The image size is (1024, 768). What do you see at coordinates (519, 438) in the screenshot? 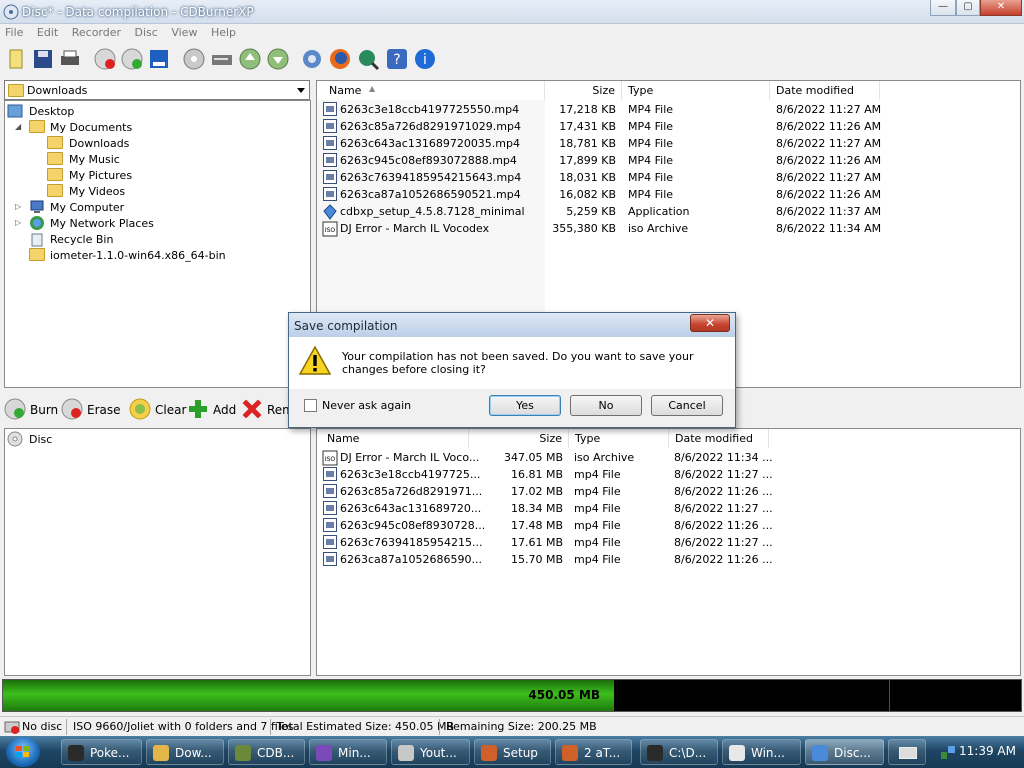
I see `disc-column-header-size: Size` at bounding box center [519, 438].